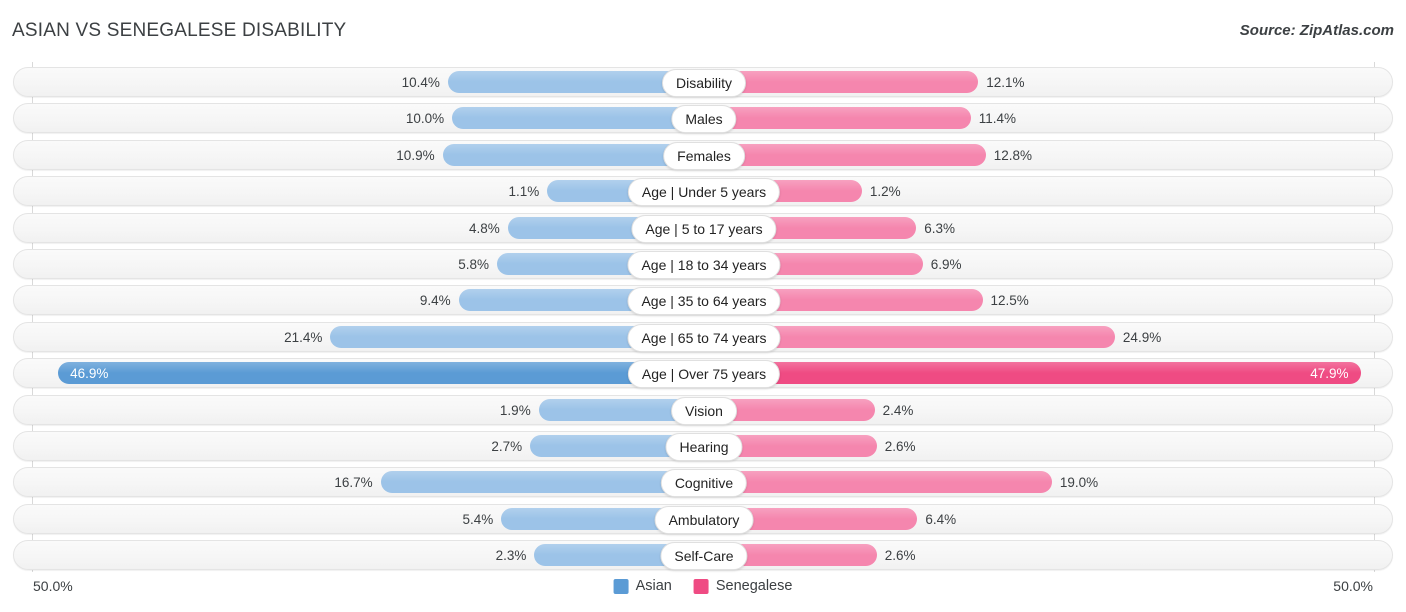  Describe the element at coordinates (420, 82) in the screenshot. I see `bar-value-asian: 10.4%` at that location.